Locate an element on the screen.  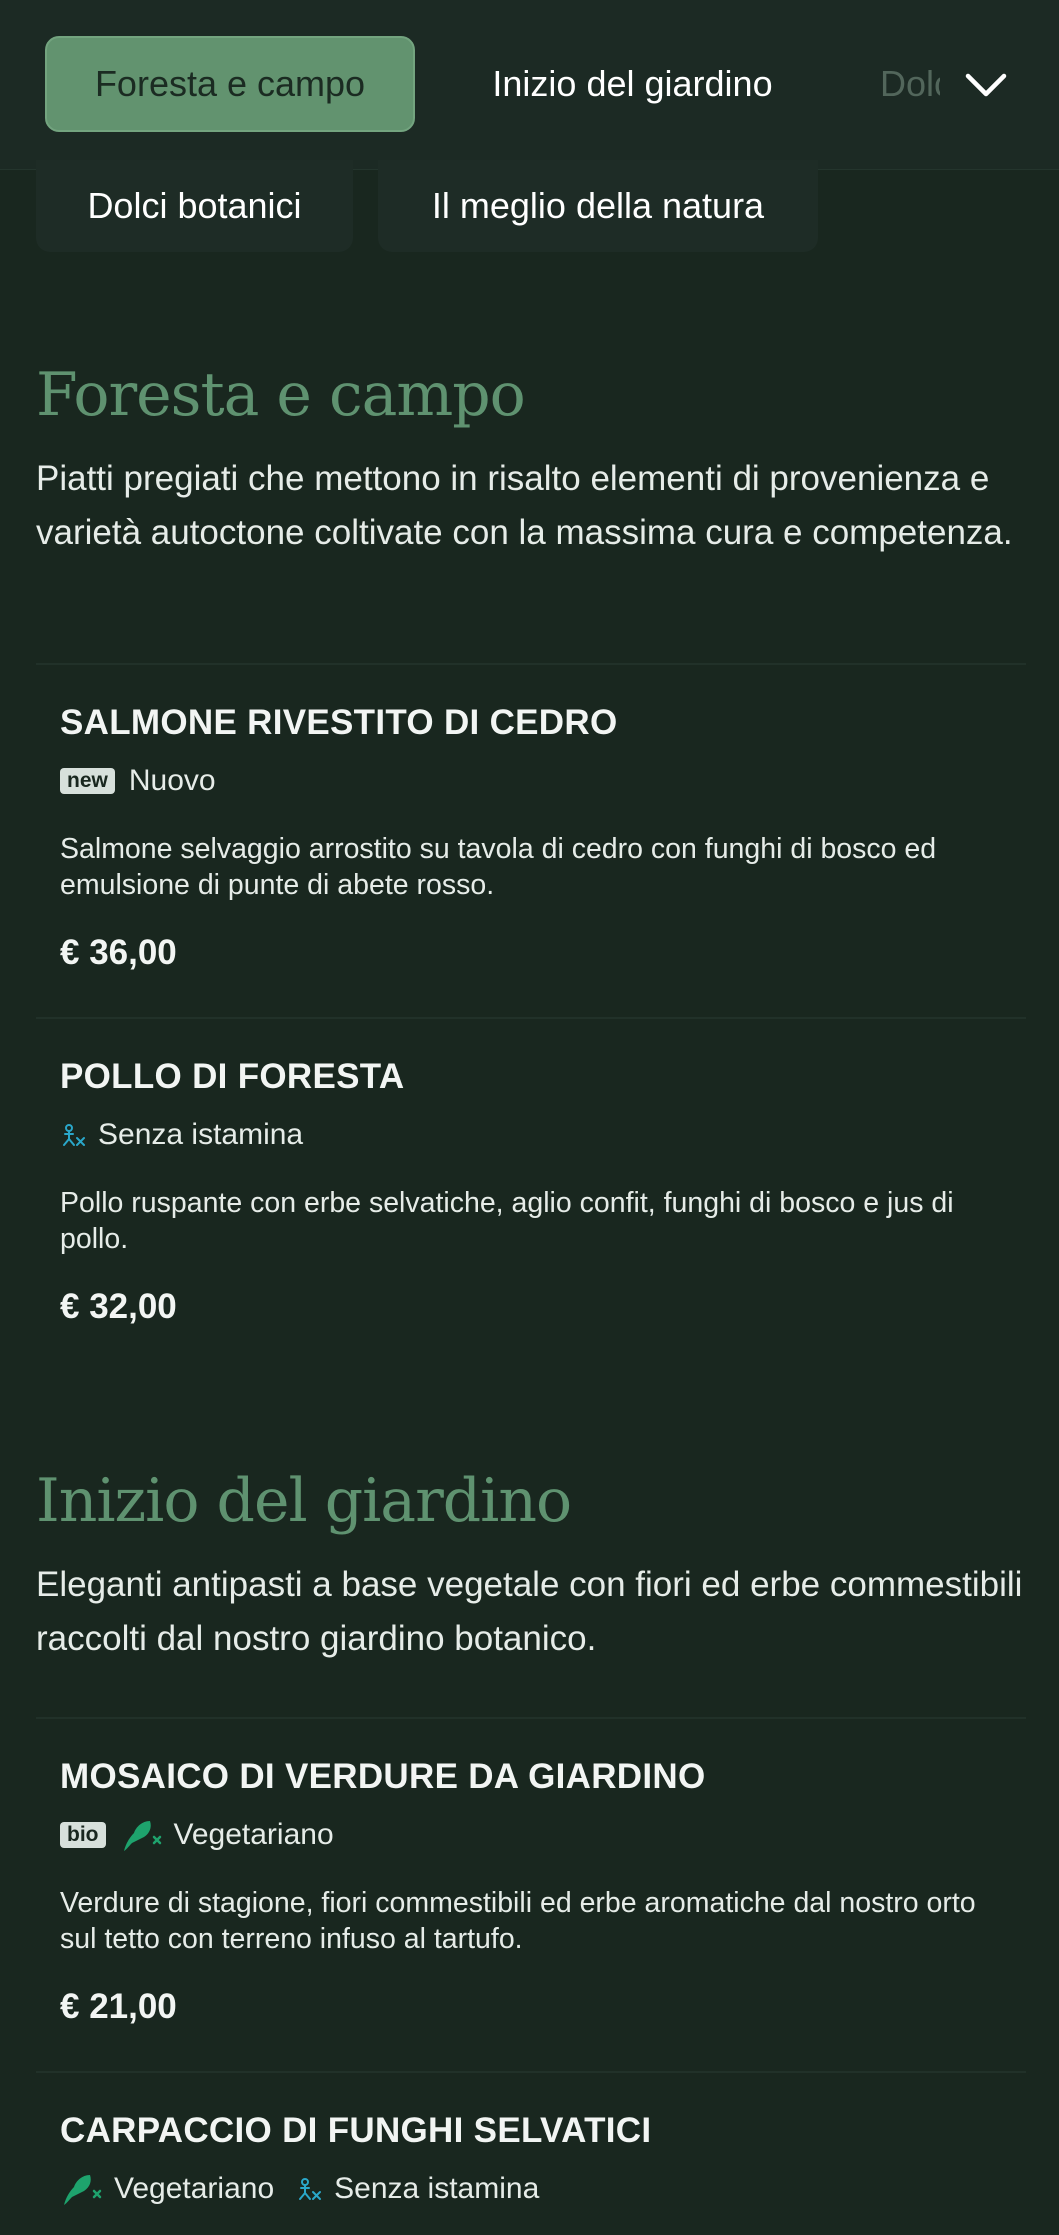
item-tags: Vegetariano Senza istamina is located at coordinates (535, 2189).